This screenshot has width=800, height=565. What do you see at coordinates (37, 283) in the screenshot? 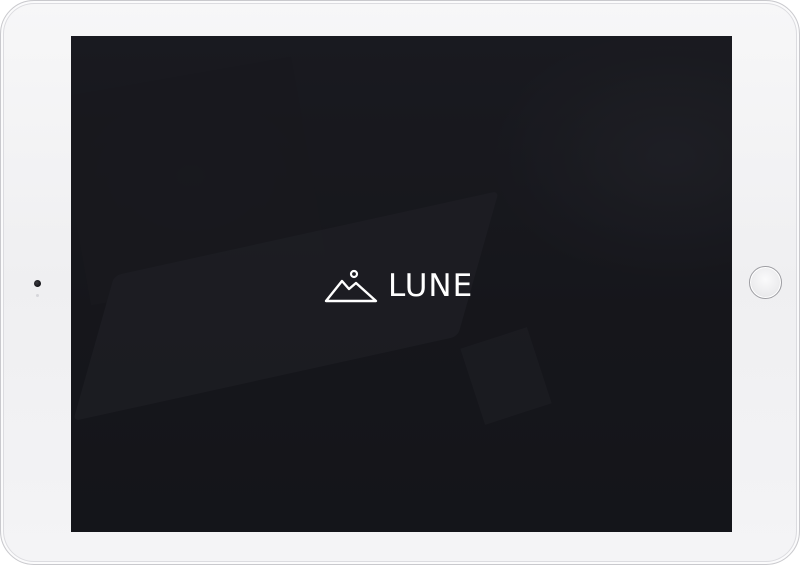
I see `front-camera` at bounding box center [37, 283].